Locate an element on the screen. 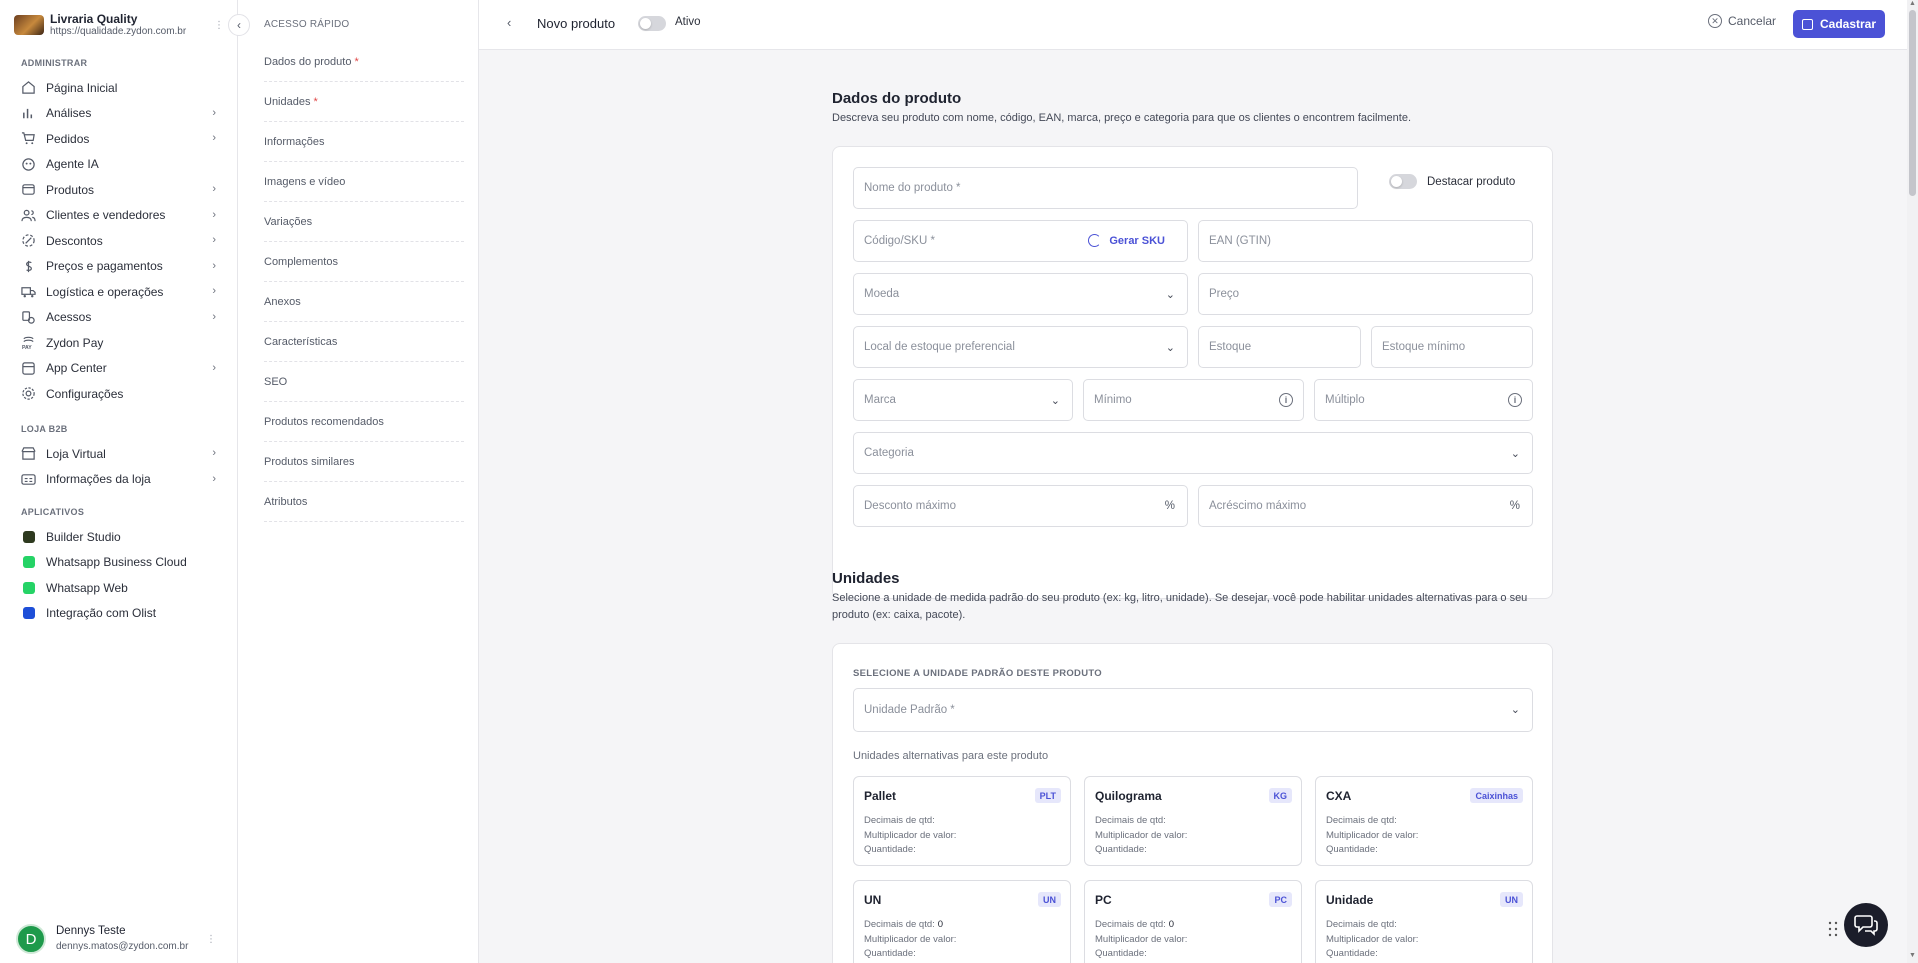 The image size is (1918, 963). required-marker: * is located at coordinates (315, 101).